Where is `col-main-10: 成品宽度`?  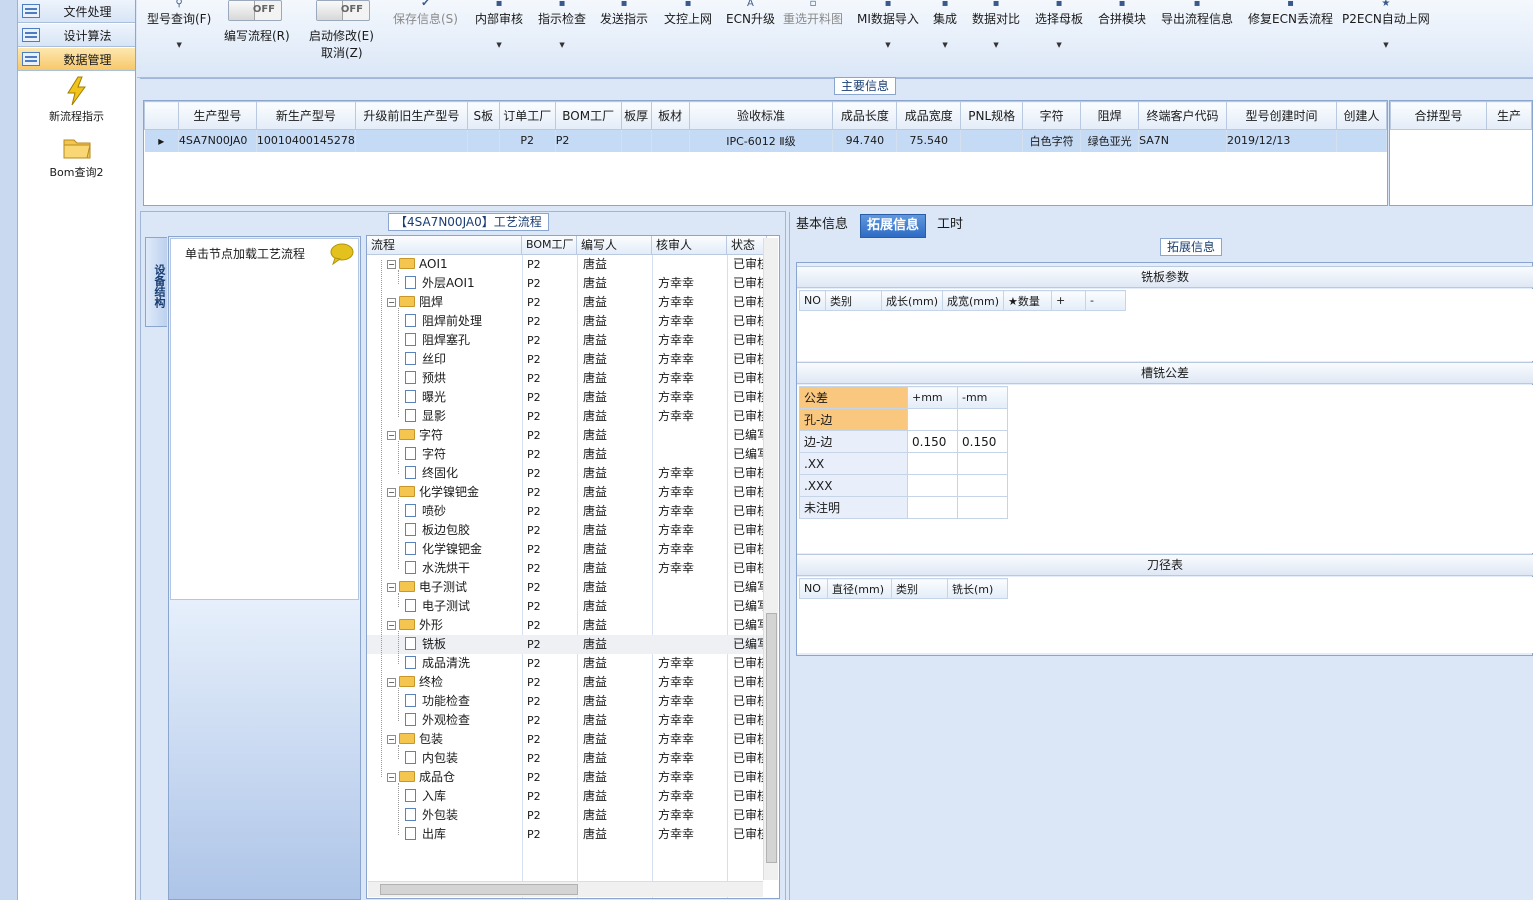 col-main-10: 成品宽度 is located at coordinates (929, 115).